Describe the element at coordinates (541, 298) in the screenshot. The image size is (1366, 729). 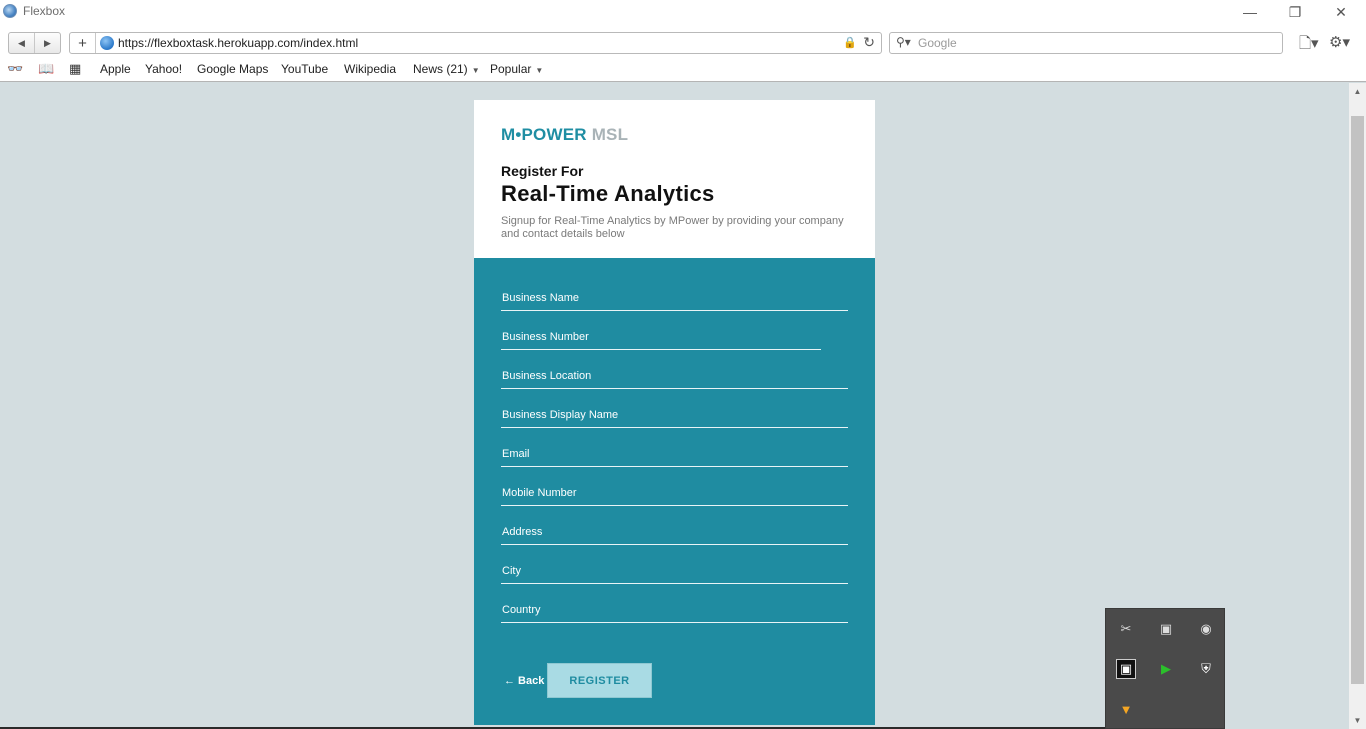
I see `field-label: Business Name` at that location.